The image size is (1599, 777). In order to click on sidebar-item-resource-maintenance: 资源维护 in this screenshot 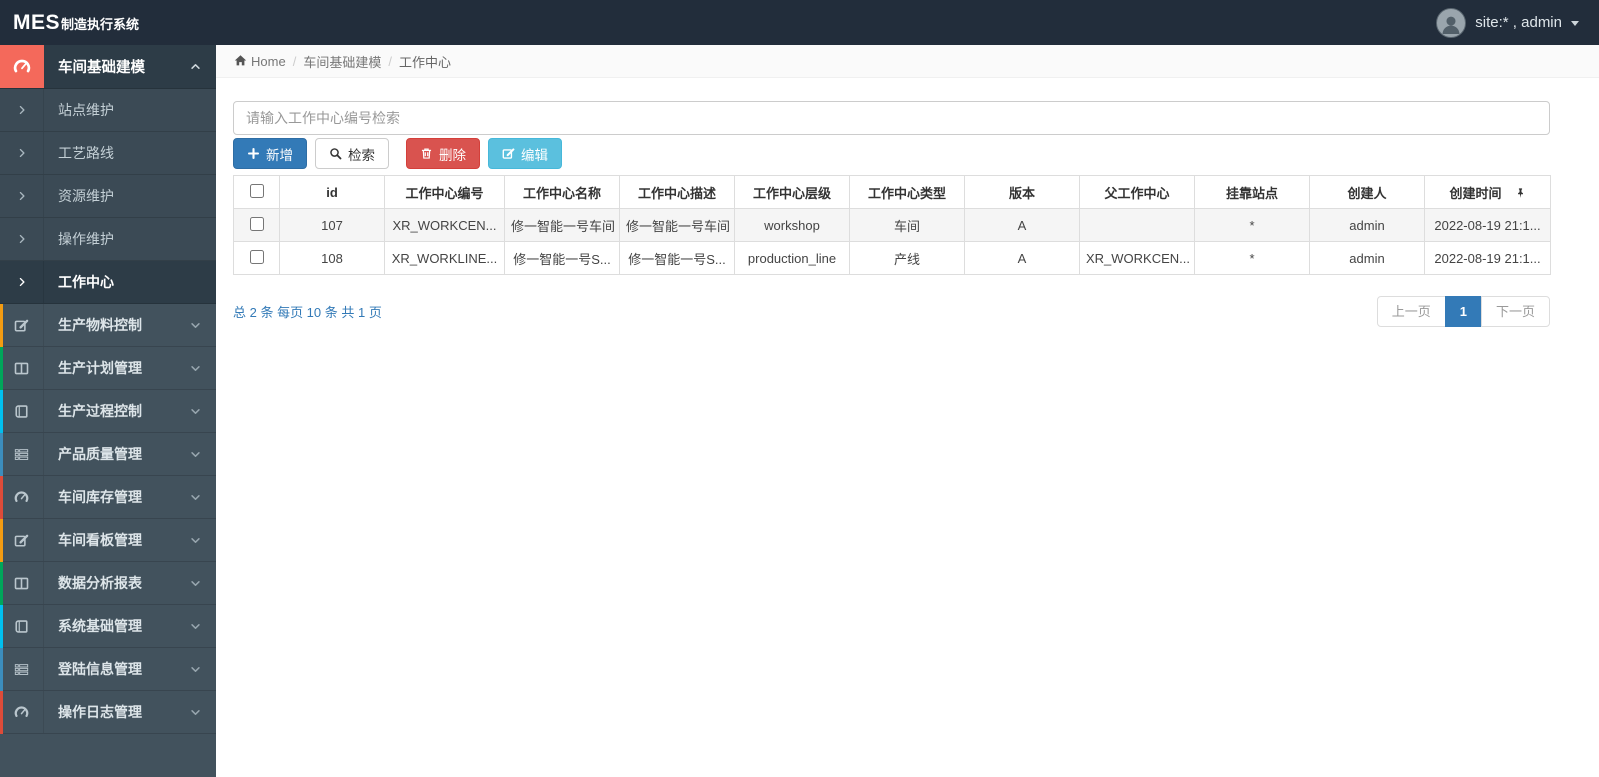, I will do `click(108, 196)`.